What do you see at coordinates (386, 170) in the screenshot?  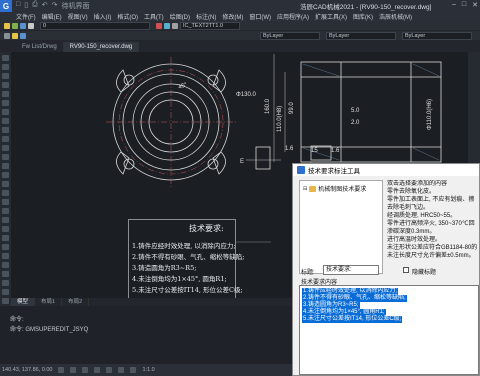 I see `dialog-title-bar: 技术要求标注工具` at bounding box center [386, 170].